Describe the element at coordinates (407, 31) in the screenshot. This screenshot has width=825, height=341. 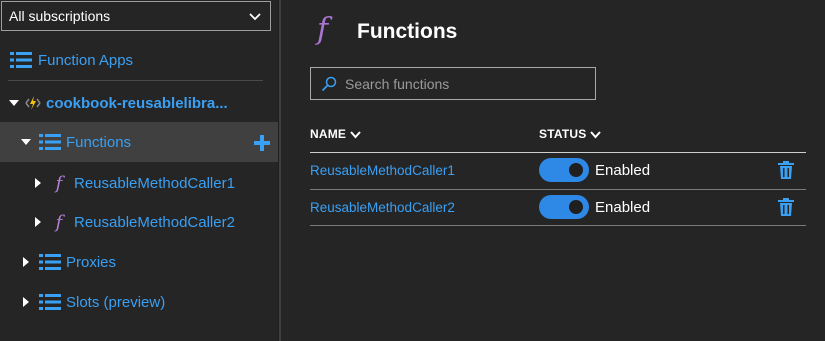
I see `page-title: Functions` at that location.